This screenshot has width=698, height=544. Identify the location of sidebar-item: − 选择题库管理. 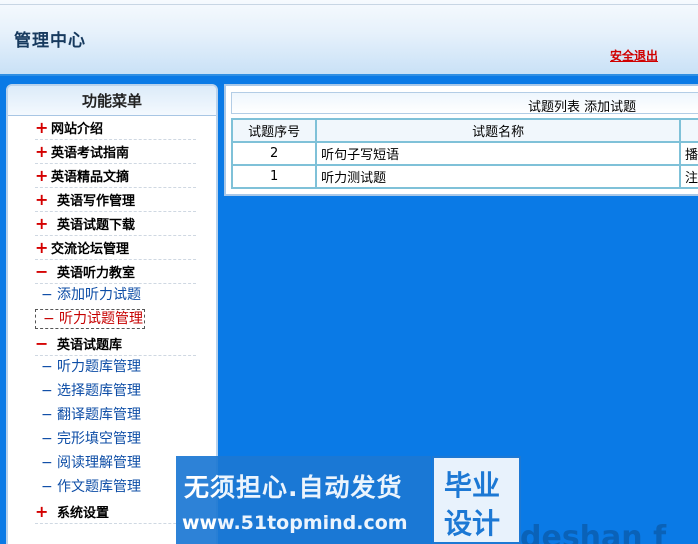
(115, 392).